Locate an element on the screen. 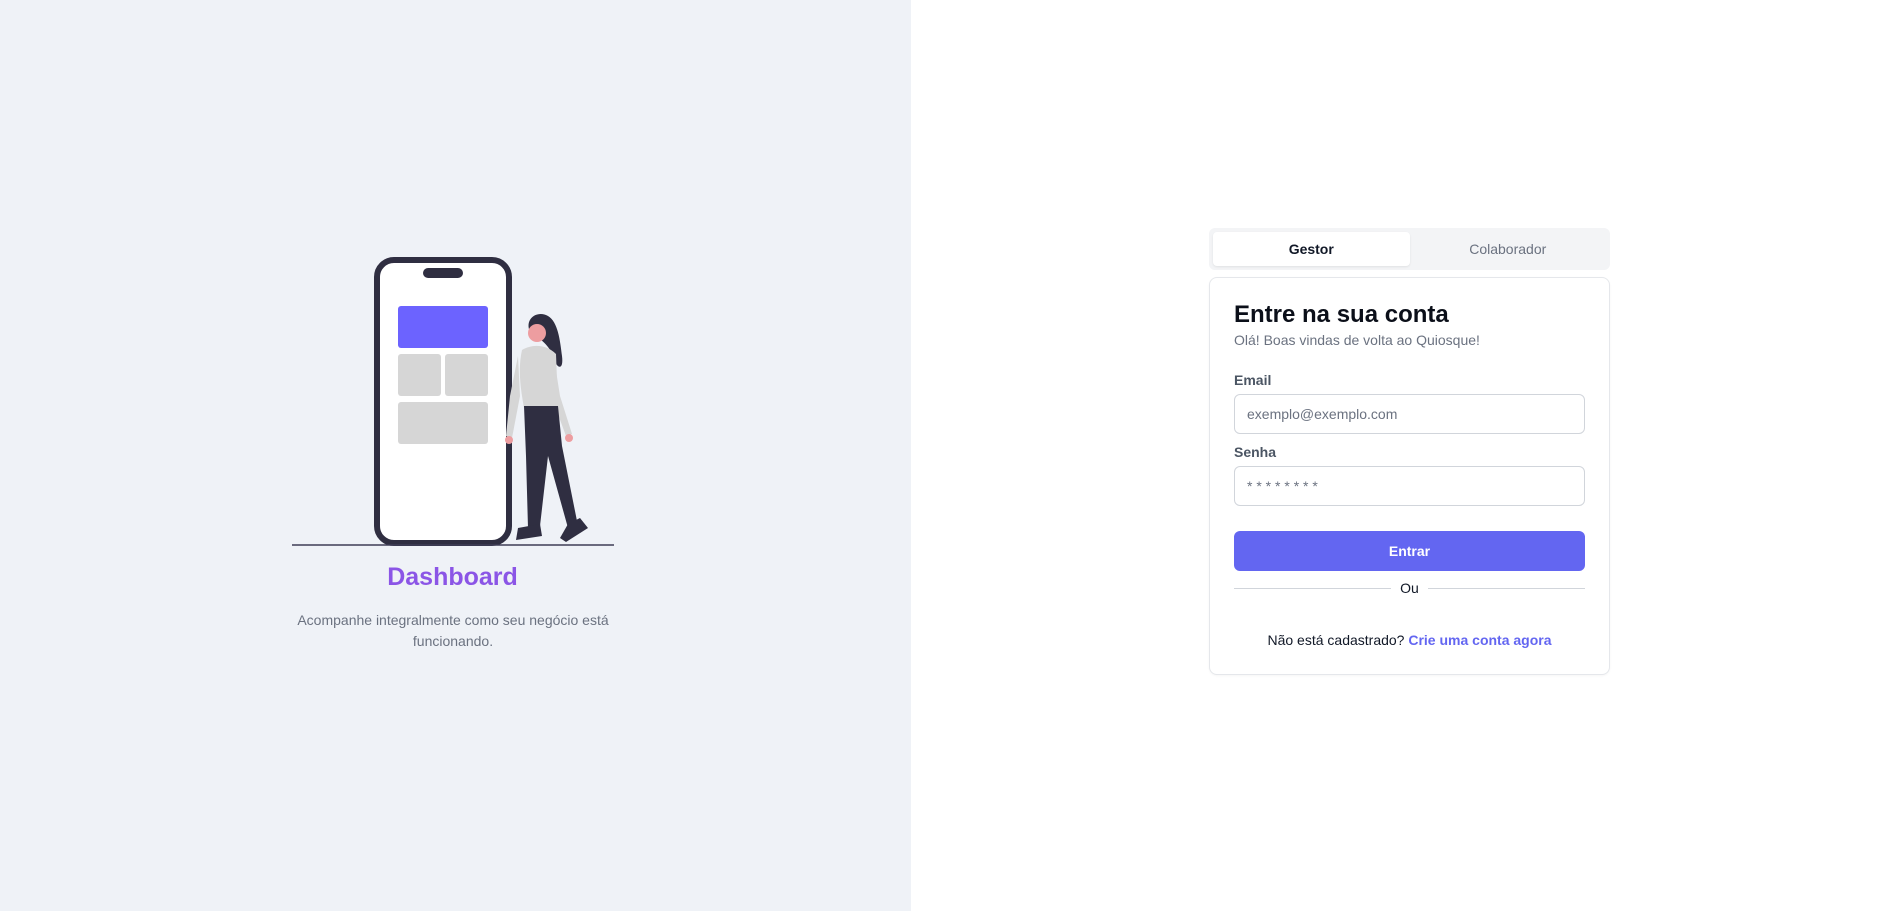 The width and height of the screenshot is (1900, 911). woman-right-shoe is located at coordinates (574, 530).